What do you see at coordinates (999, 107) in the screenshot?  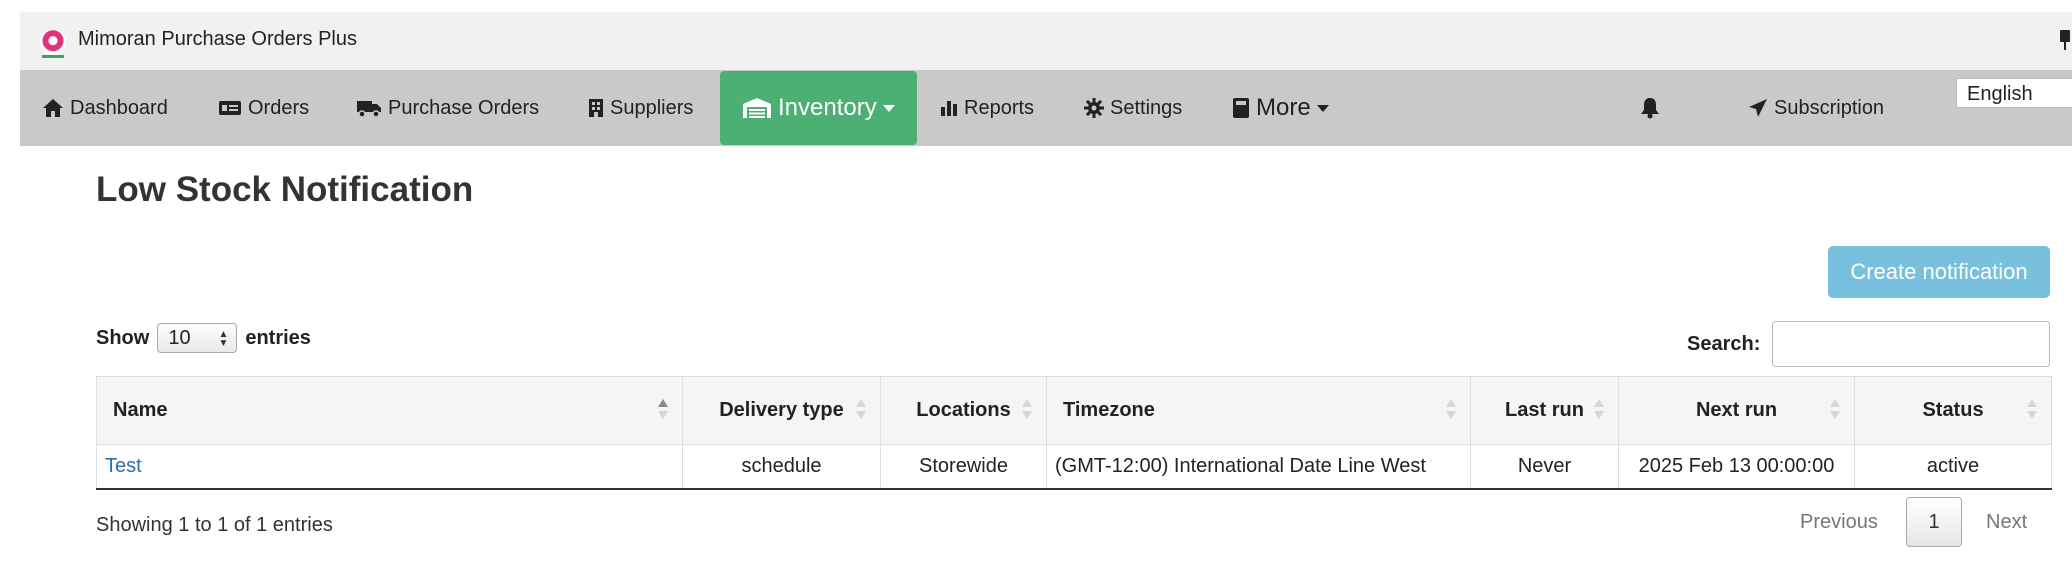 I see `nav-reports-label: Reports` at bounding box center [999, 107].